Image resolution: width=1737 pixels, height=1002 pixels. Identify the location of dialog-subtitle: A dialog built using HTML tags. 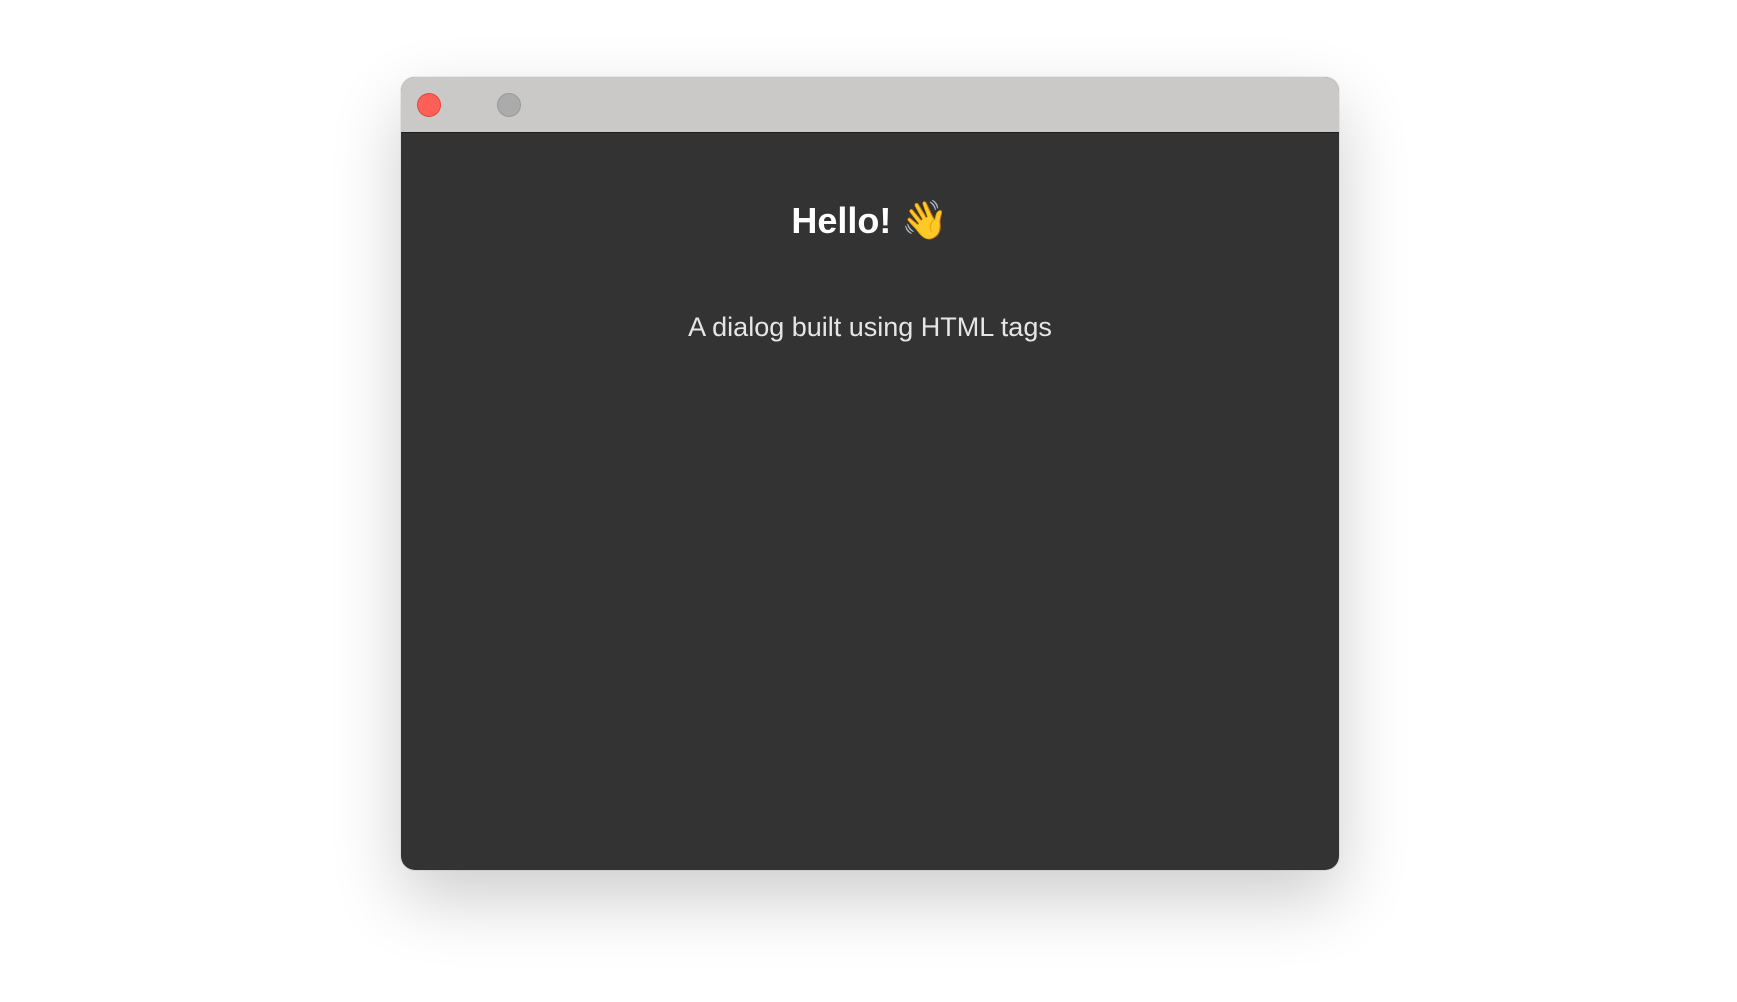
(870, 327).